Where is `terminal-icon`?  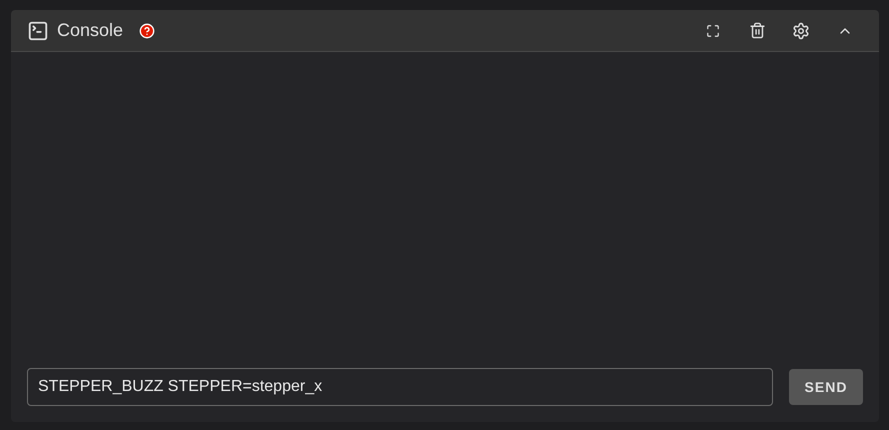
terminal-icon is located at coordinates (38, 31).